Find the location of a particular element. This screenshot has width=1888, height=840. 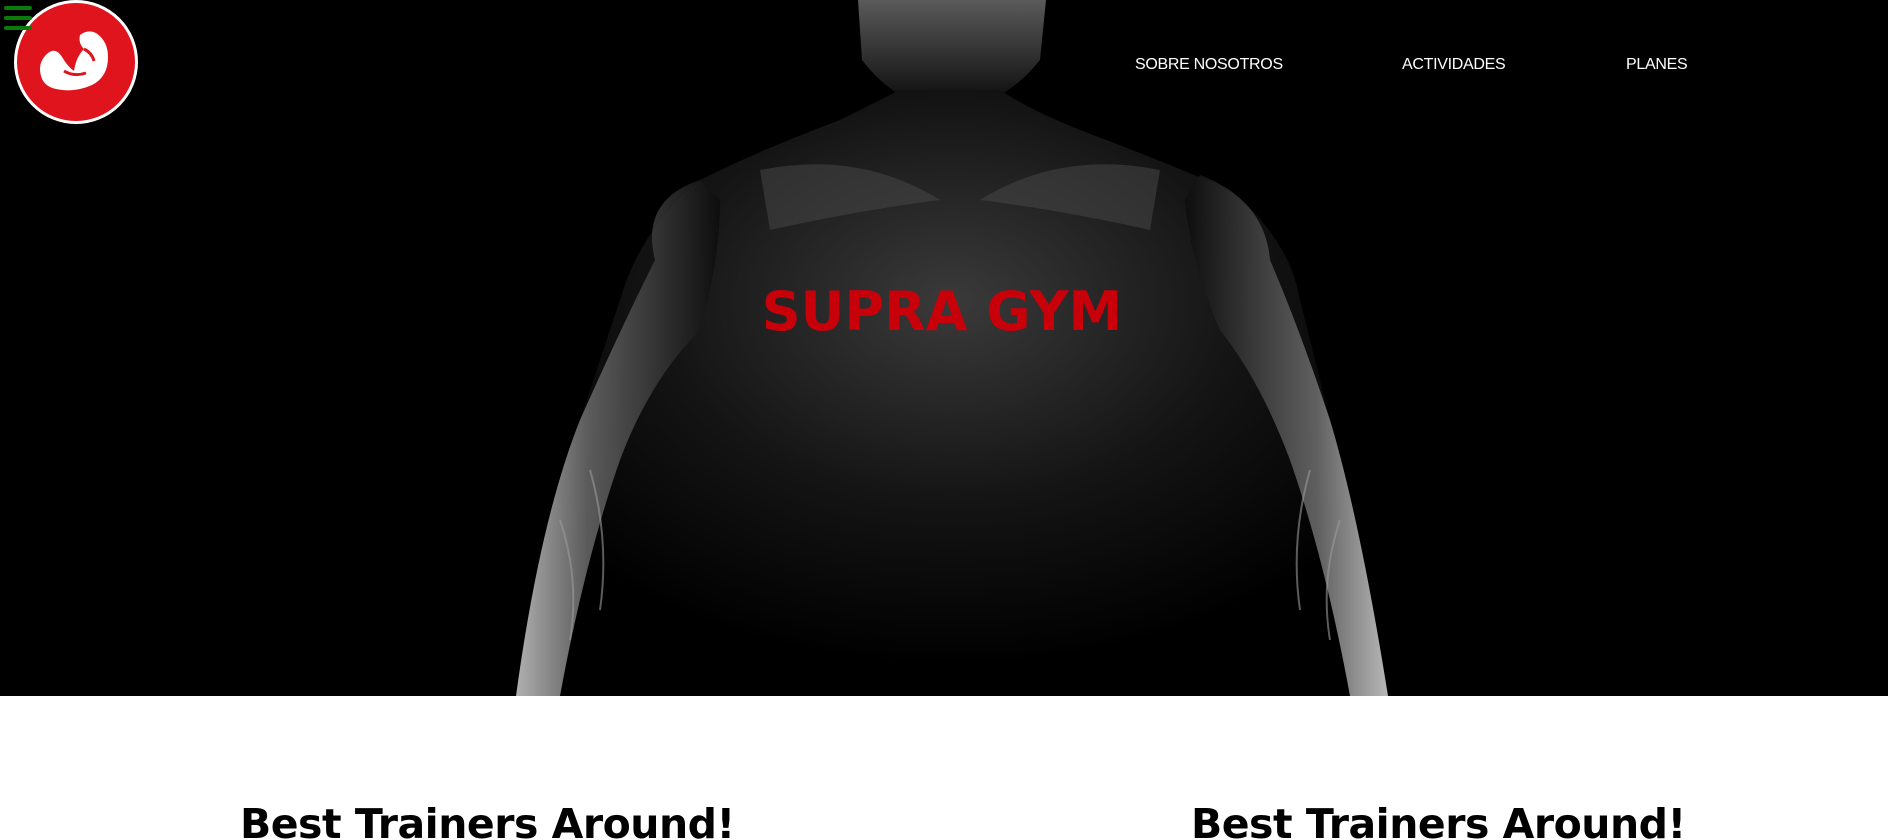

nav-link-sobre-nosotros: SOBRE NOSOTROS is located at coordinates (1209, 65).